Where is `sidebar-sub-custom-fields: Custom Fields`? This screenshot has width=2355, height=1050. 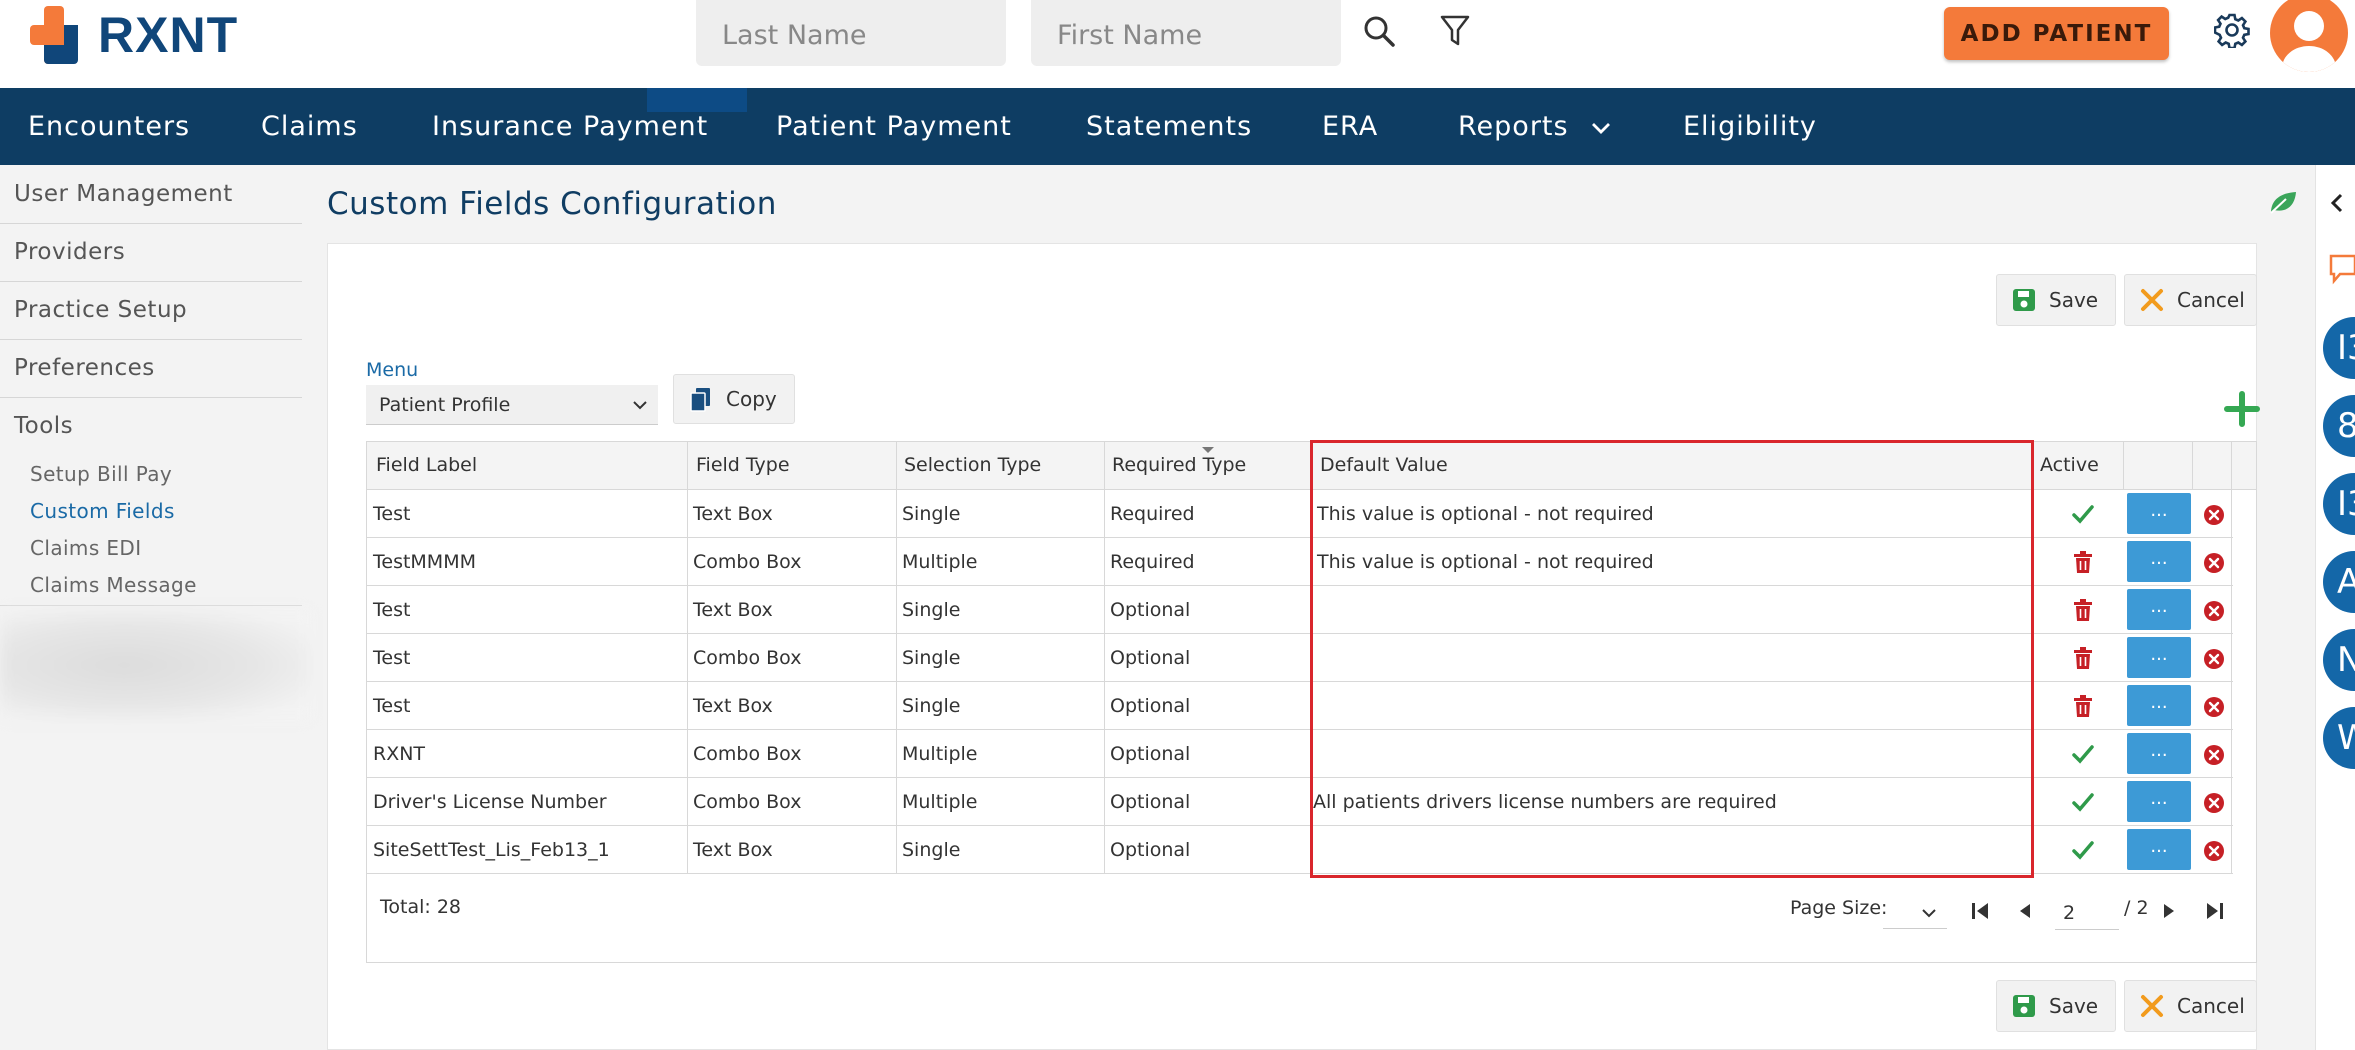 sidebar-sub-custom-fields: Custom Fields is located at coordinates (102, 511).